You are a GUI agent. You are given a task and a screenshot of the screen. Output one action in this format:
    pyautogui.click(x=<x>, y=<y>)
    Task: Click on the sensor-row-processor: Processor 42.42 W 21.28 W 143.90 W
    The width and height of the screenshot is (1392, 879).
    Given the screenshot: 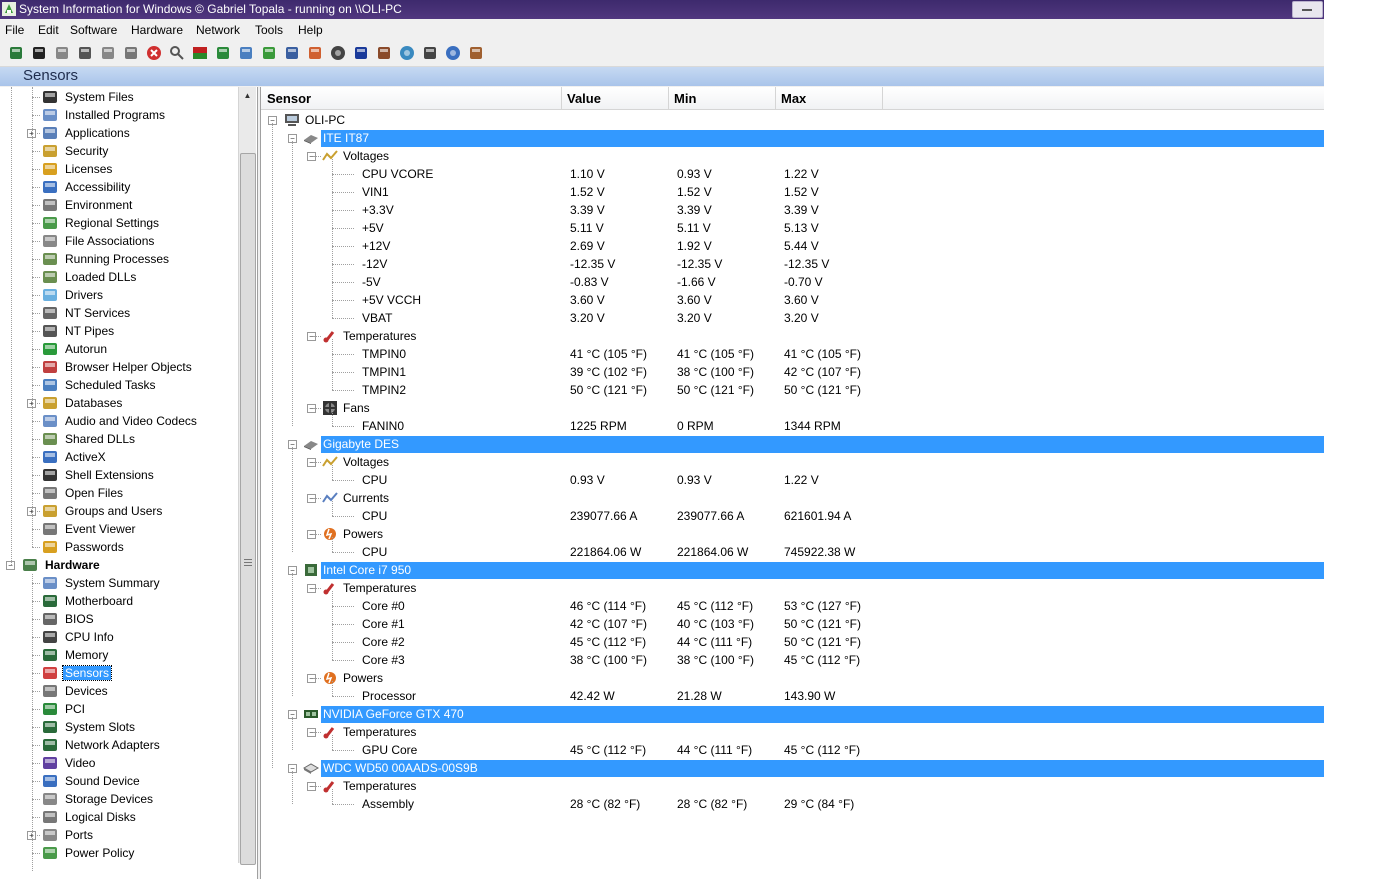 What is the action you would take?
    pyautogui.click(x=792, y=696)
    